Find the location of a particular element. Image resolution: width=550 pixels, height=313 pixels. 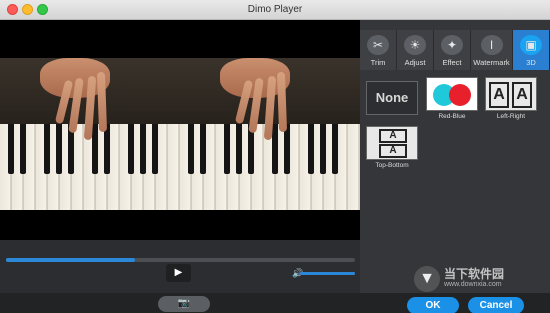

left-a-glyph: A is located at coordinates (499, 95).